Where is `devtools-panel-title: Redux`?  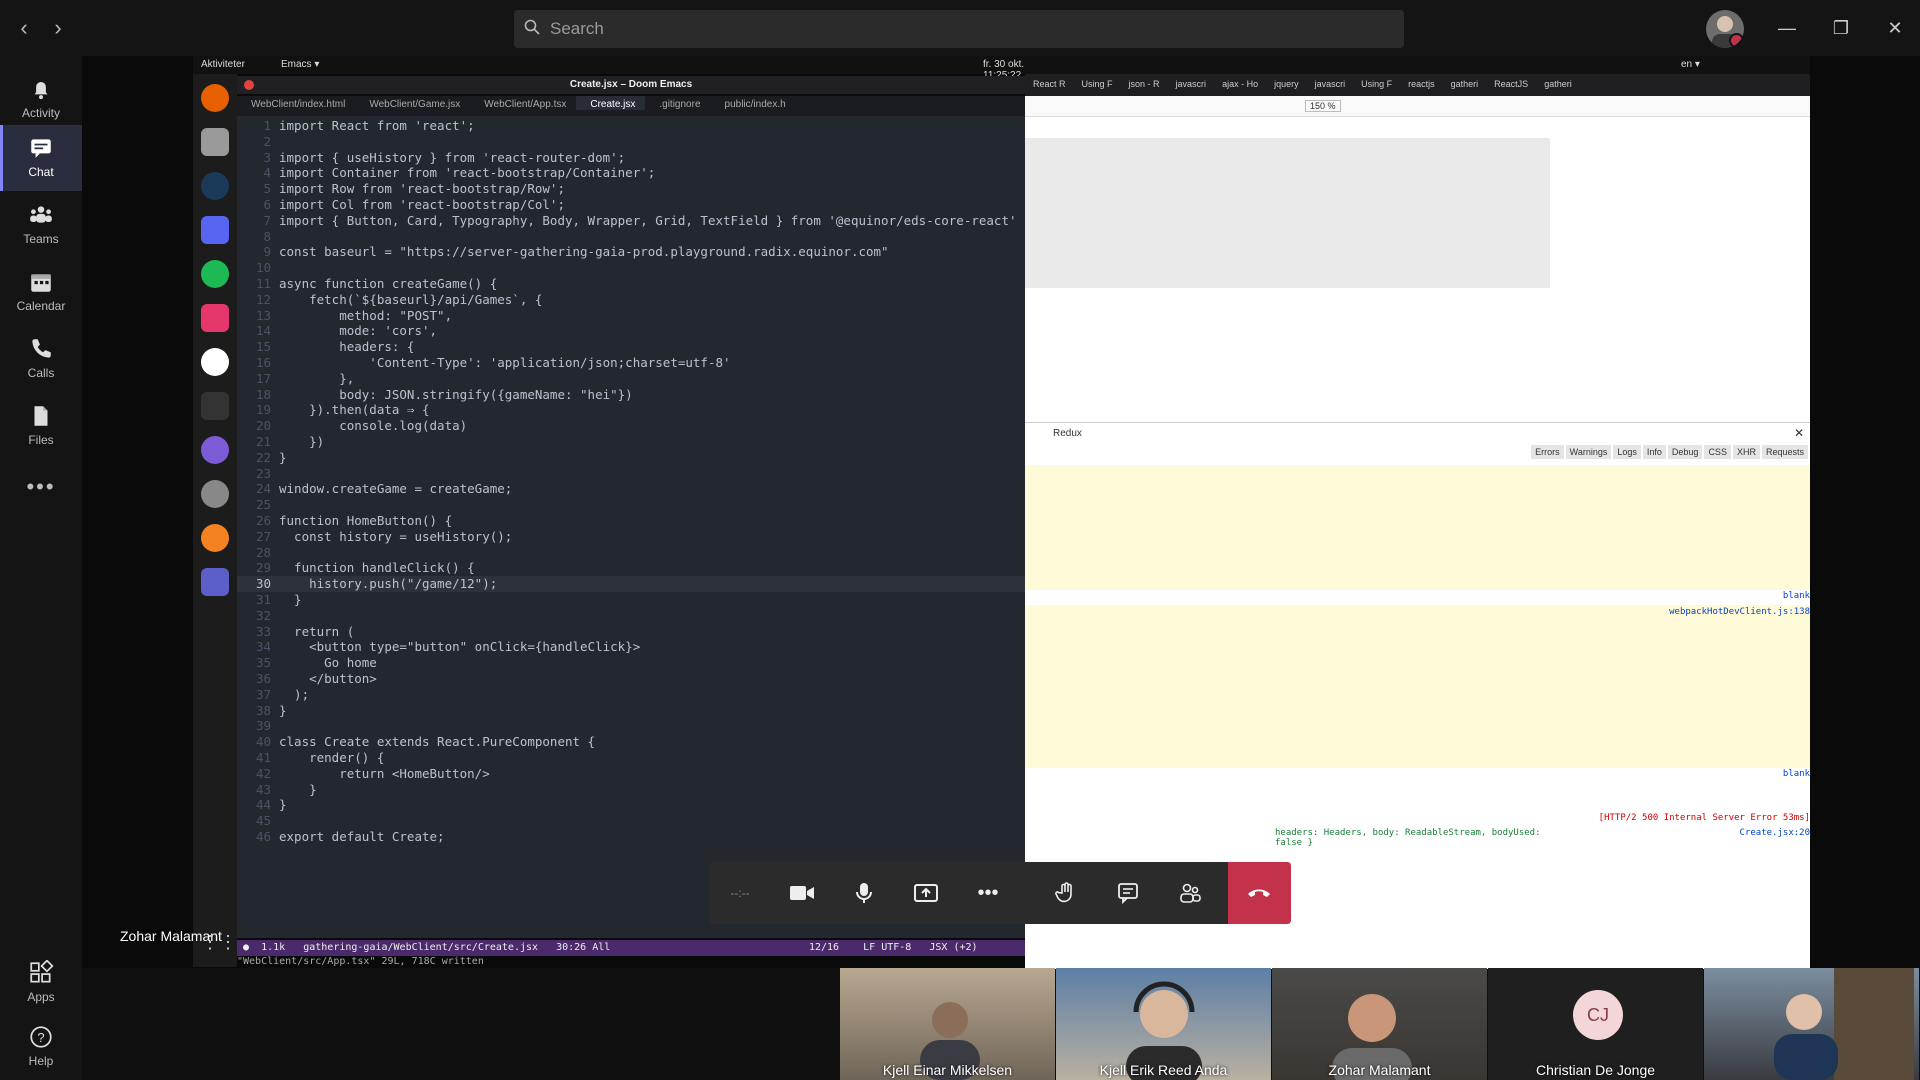 devtools-panel-title: Redux is located at coordinates (1067, 433).